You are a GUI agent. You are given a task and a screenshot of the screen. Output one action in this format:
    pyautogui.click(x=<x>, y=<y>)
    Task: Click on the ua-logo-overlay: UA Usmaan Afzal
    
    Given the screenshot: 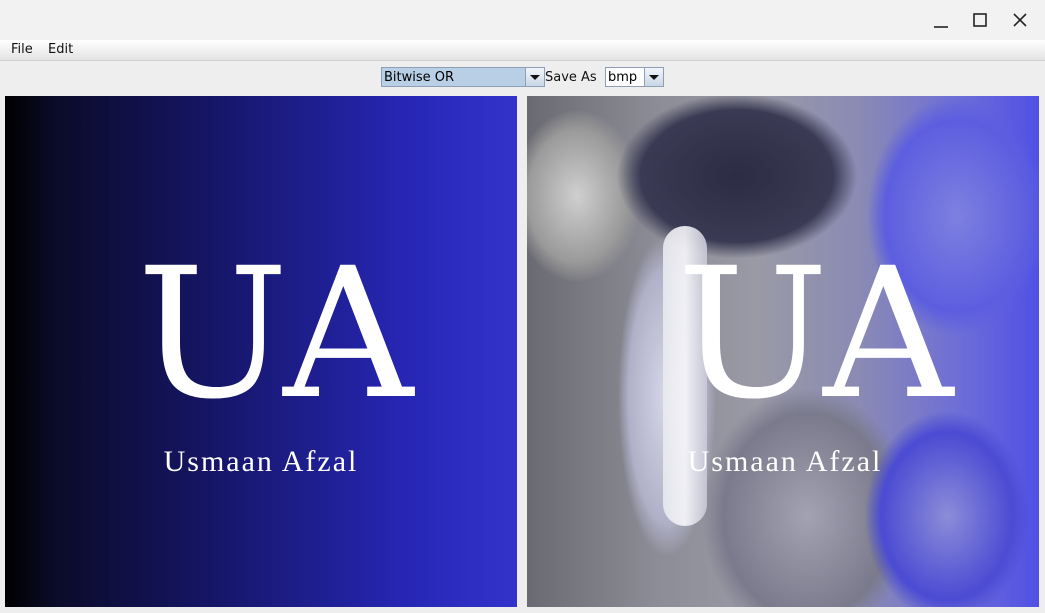 What is the action you would take?
    pyautogui.click(x=816, y=354)
    